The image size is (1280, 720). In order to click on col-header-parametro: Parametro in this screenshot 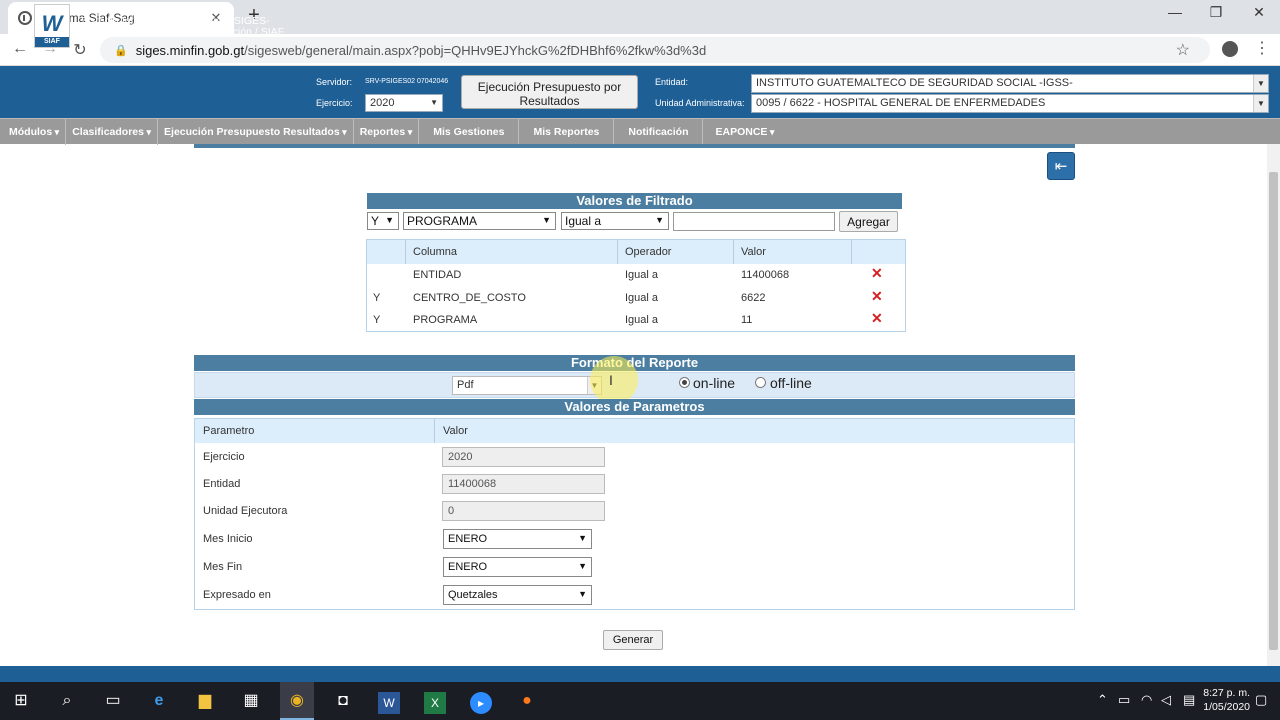, I will do `click(315, 431)`.